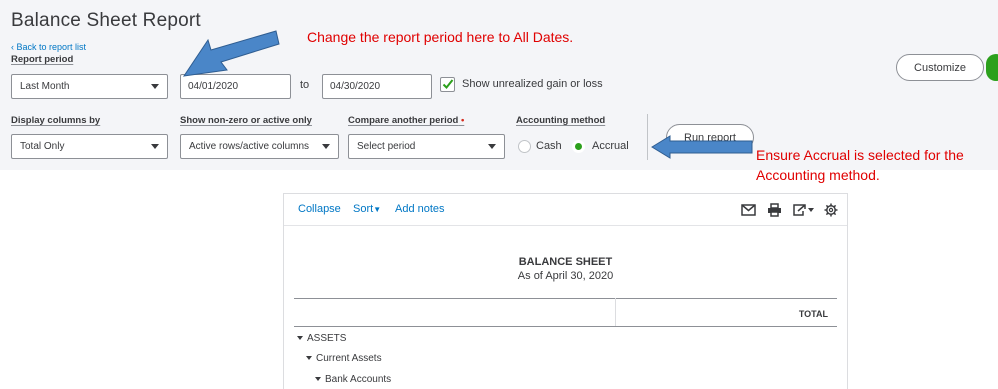  What do you see at coordinates (524, 146) in the screenshot?
I see `cash-radio` at bounding box center [524, 146].